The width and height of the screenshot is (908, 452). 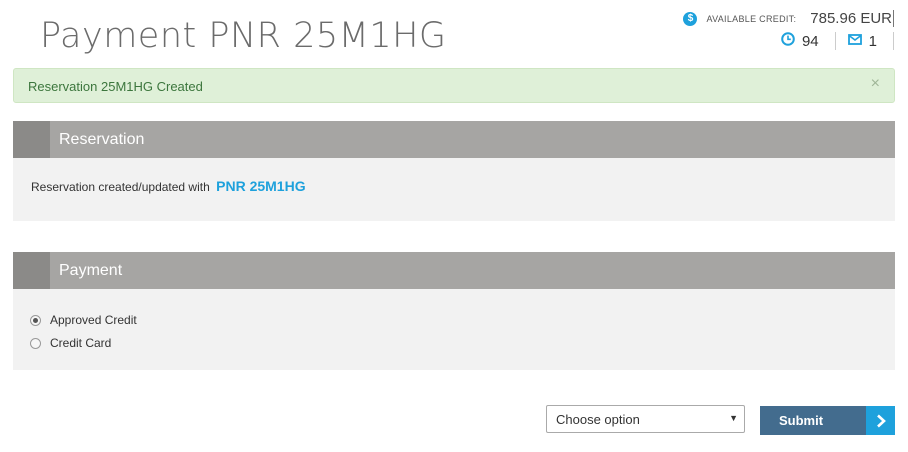 What do you see at coordinates (598, 419) in the screenshot?
I see `select-value: Choose option` at bounding box center [598, 419].